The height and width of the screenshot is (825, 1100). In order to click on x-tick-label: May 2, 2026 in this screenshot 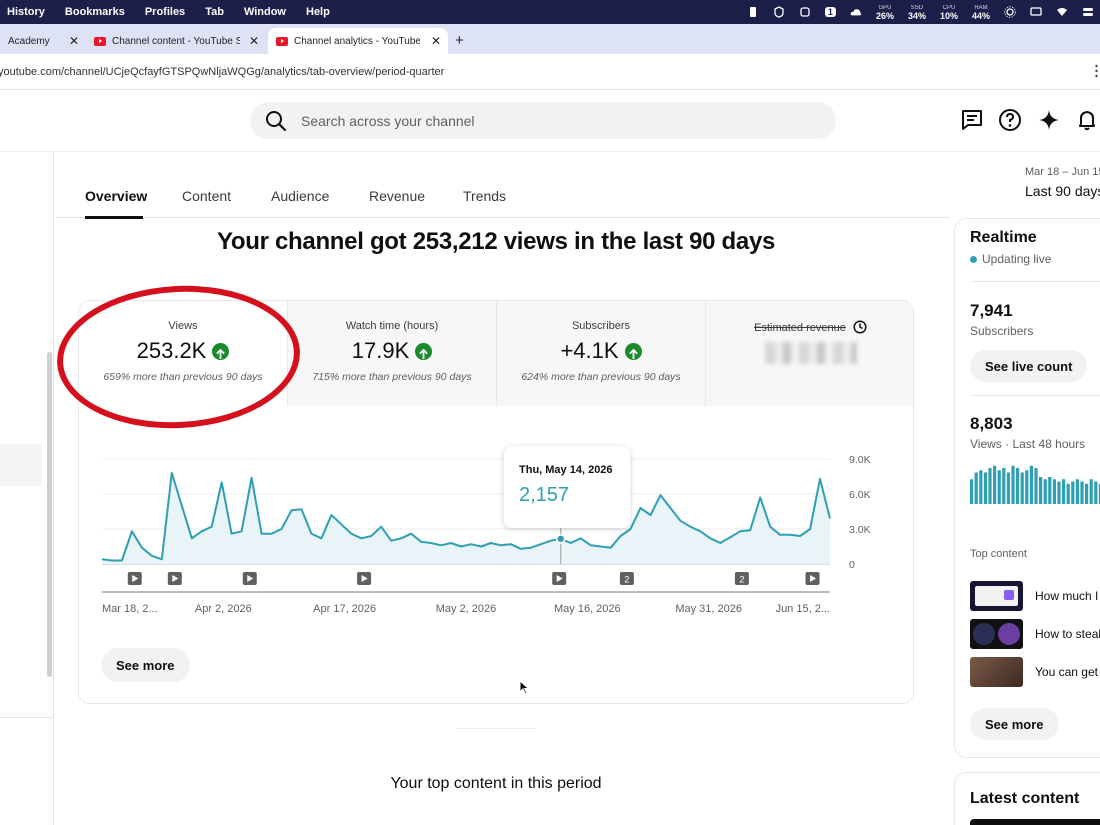, I will do `click(466, 609)`.